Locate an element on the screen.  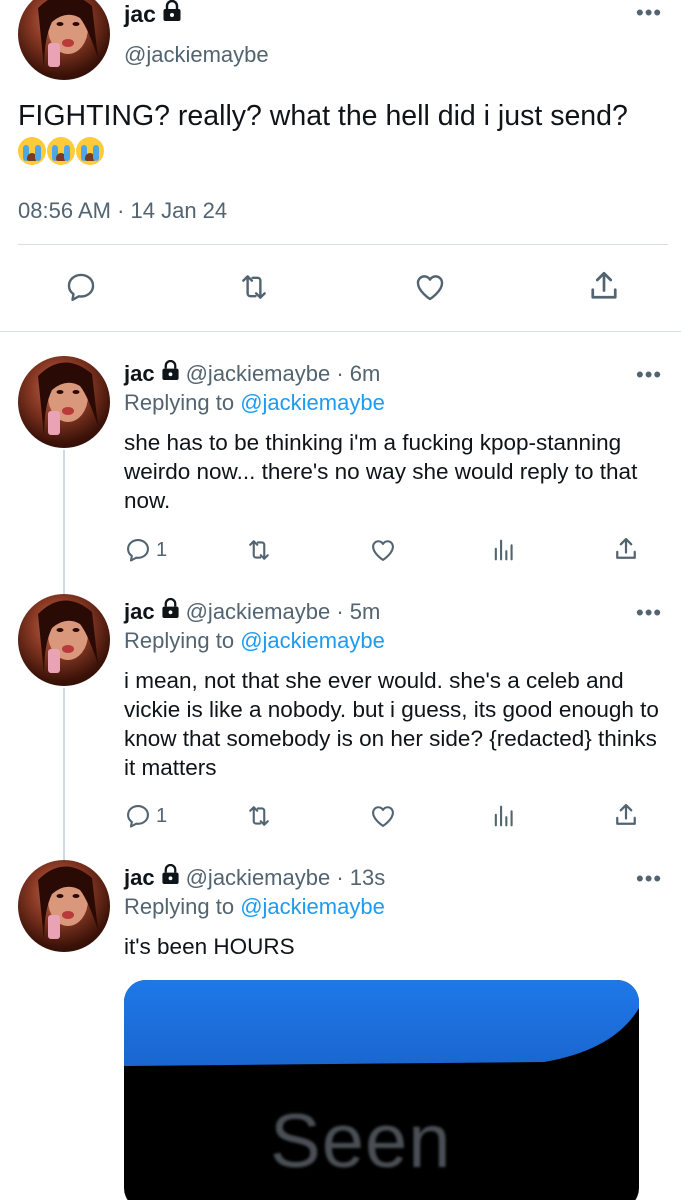
reply-header: jac @jackiemaybe · 6m is located at coordinates (252, 373).